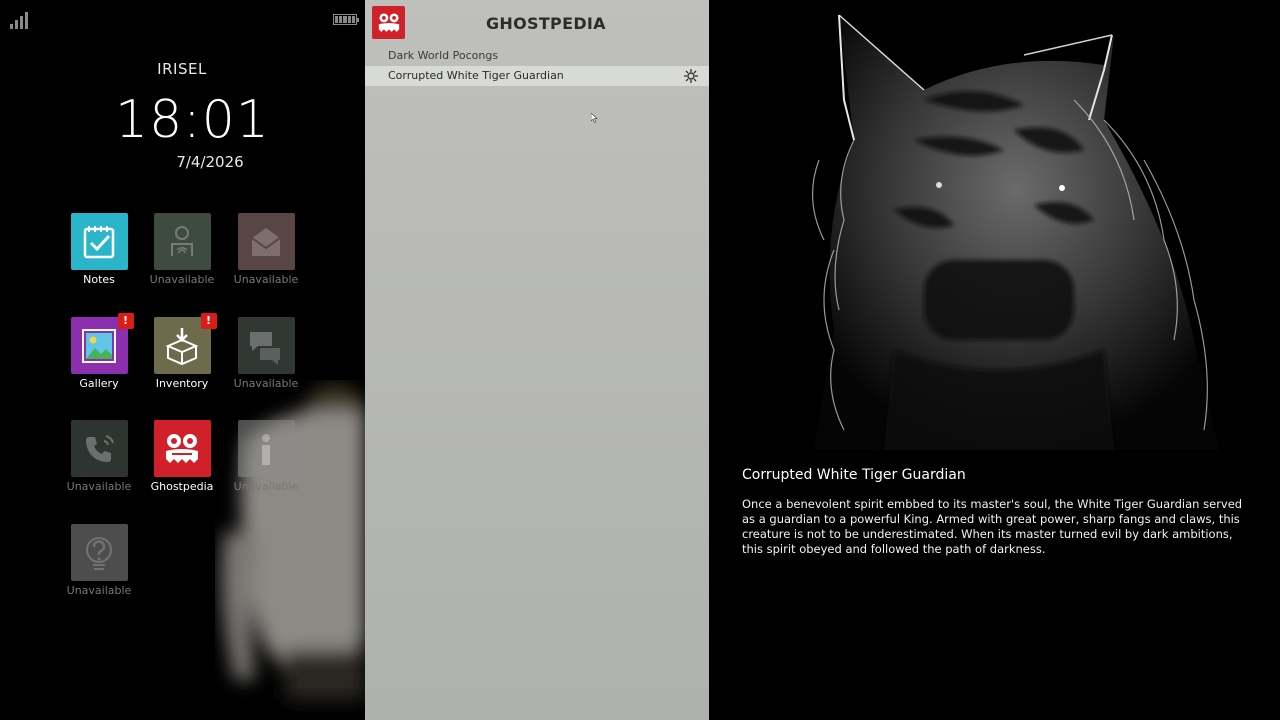  I want to click on app-ghostpedia: Ghostpedia, so click(182, 456).